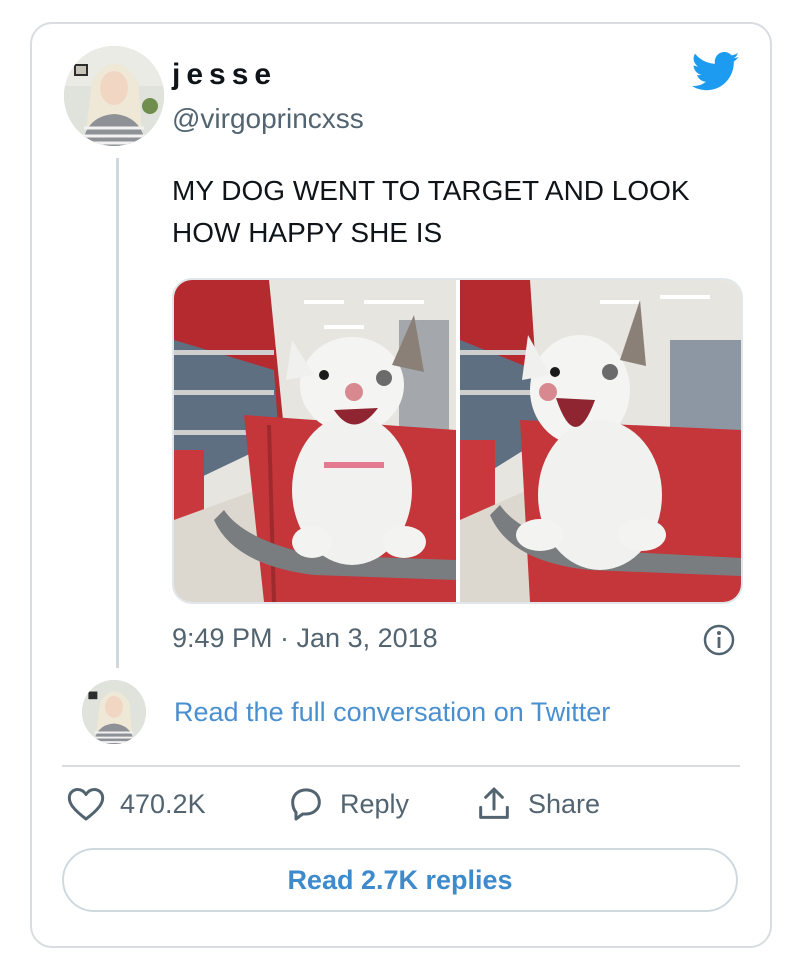 Image resolution: width=800 pixels, height=967 pixels. Describe the element at coordinates (564, 803) in the screenshot. I see `share-label: Share` at that location.